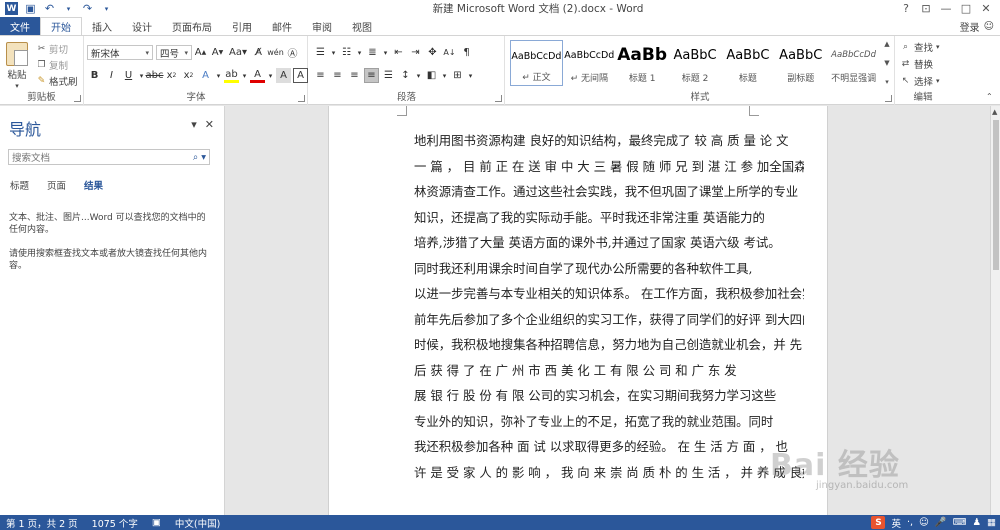 The image size is (1000, 530). What do you see at coordinates (359, 52) in the screenshot?
I see `numbering-dropdown-icon: ▾` at bounding box center [359, 52].